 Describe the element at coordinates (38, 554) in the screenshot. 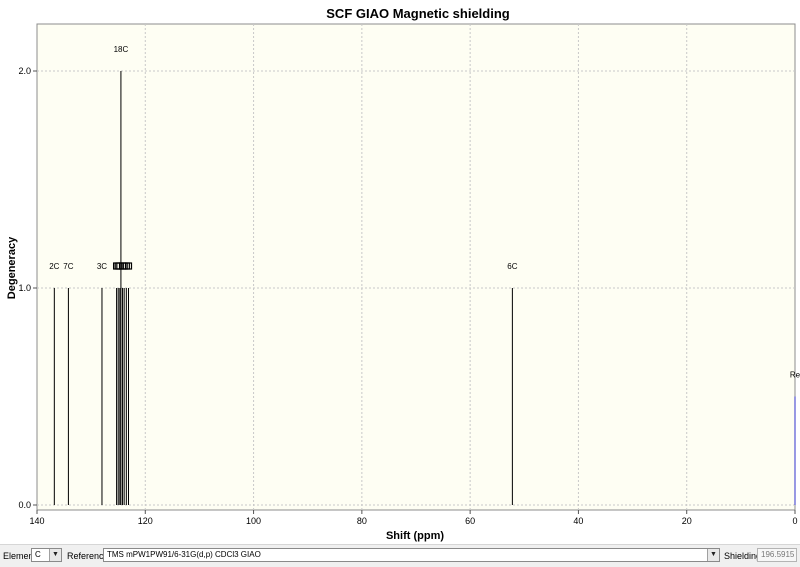

I see `element-value: C` at that location.